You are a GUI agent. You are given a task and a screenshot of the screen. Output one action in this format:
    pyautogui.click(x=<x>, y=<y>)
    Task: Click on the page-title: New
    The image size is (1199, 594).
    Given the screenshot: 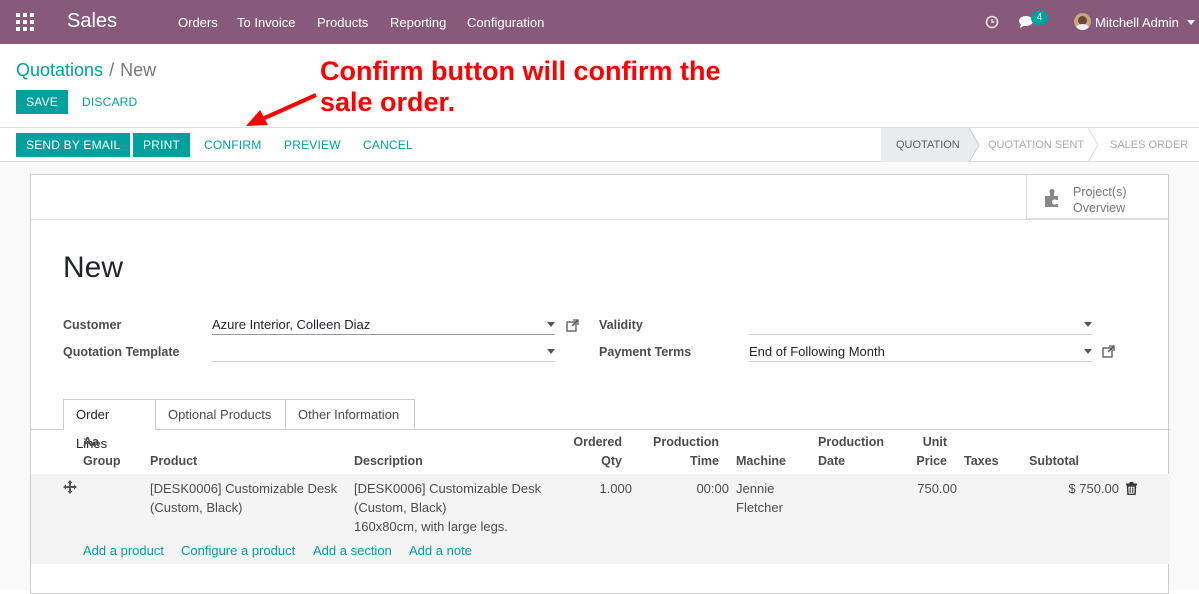 What is the action you would take?
    pyautogui.click(x=93, y=267)
    